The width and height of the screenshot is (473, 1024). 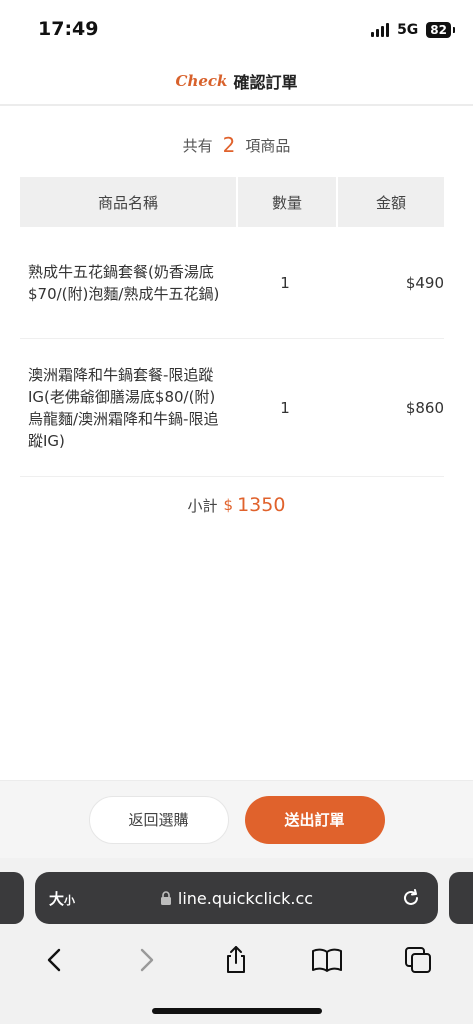 I want to click on table-header: 商品名稱 數量 金額, so click(x=232, y=202).